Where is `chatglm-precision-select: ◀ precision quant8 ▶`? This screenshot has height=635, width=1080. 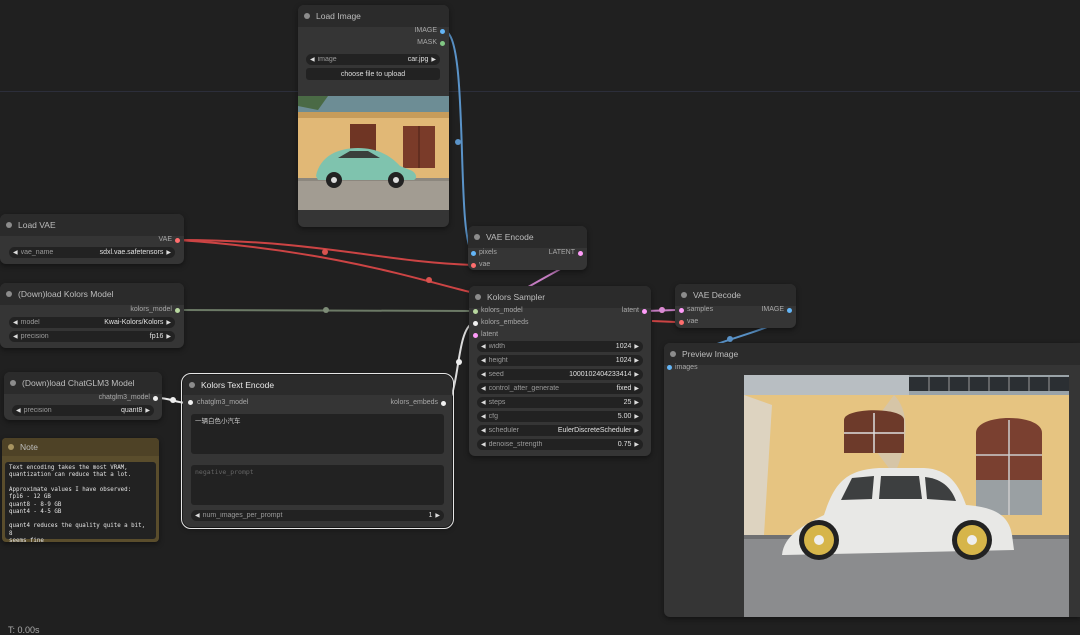 chatglm-precision-select: ◀ precision quant8 ▶ is located at coordinates (83, 410).